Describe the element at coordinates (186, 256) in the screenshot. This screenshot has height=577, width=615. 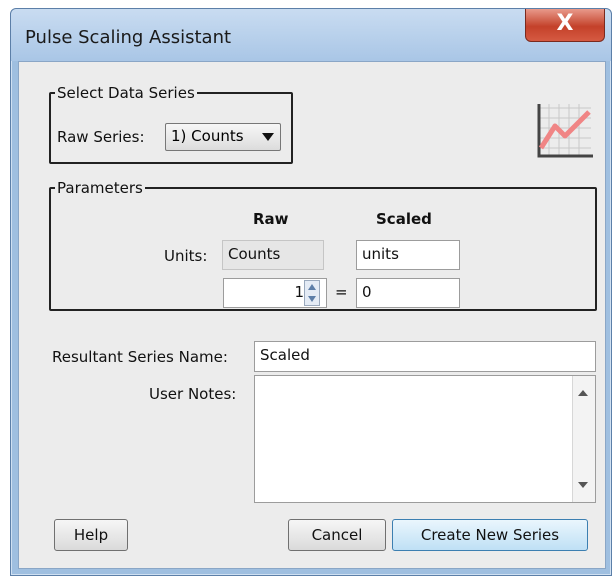
I see `units-label: Units:` at that location.